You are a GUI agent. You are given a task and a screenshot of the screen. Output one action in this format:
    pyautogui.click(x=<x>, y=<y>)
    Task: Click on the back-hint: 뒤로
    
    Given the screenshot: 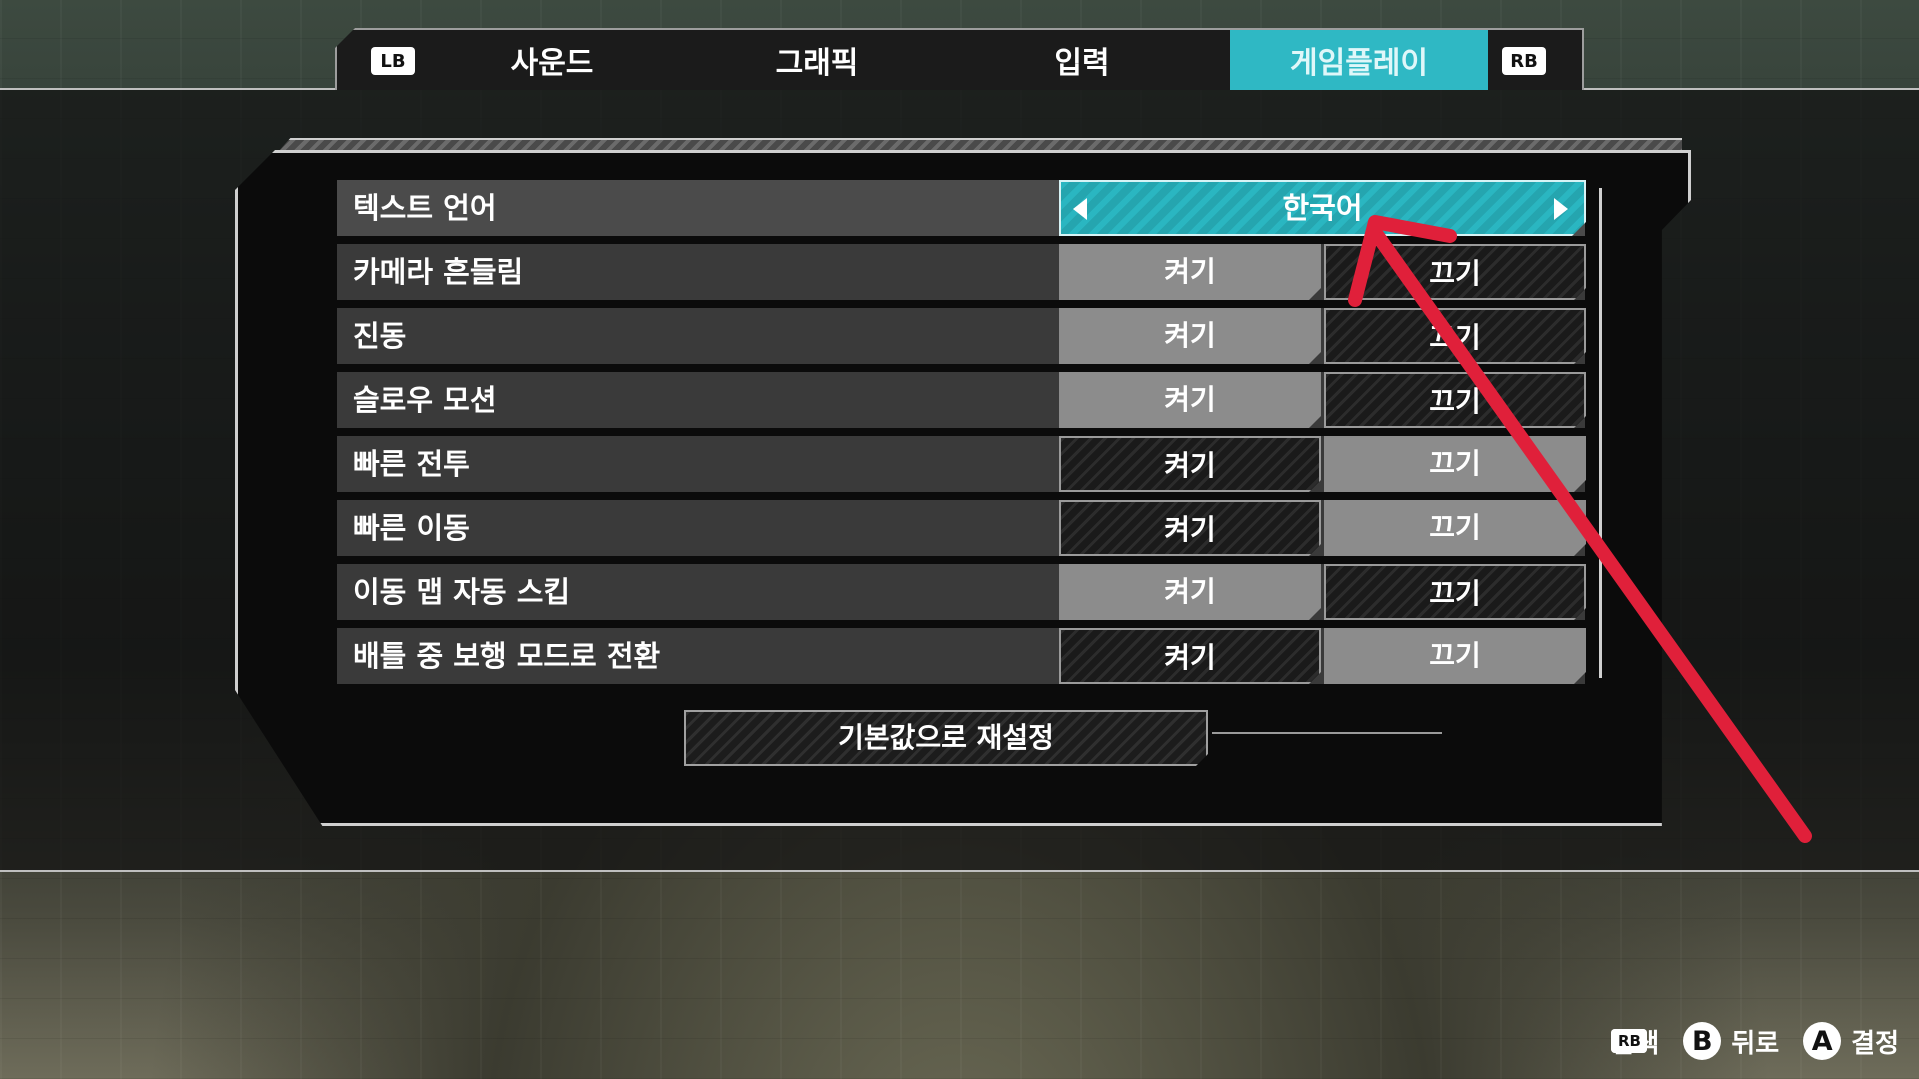 What is the action you would take?
    pyautogui.click(x=1755, y=1041)
    